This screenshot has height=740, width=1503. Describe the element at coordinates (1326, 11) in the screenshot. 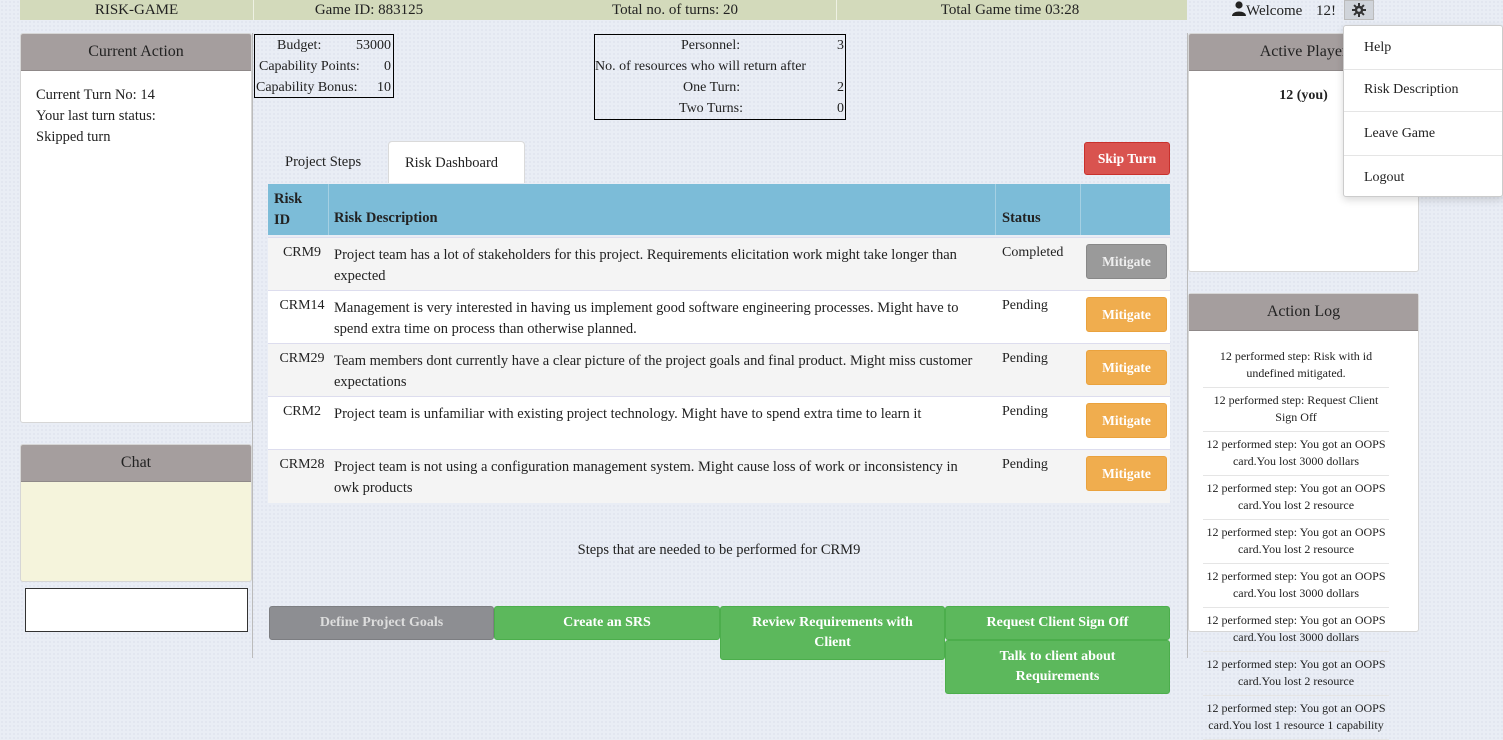

I see `username: 12!` at that location.